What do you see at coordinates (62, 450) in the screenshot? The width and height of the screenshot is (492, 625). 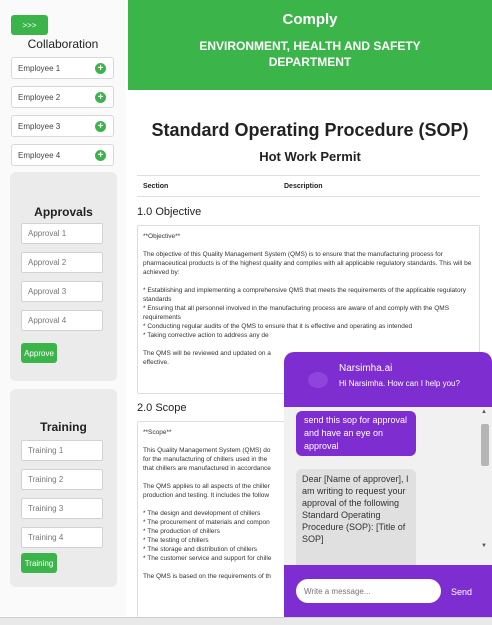 I see `training-field: Training 1` at bounding box center [62, 450].